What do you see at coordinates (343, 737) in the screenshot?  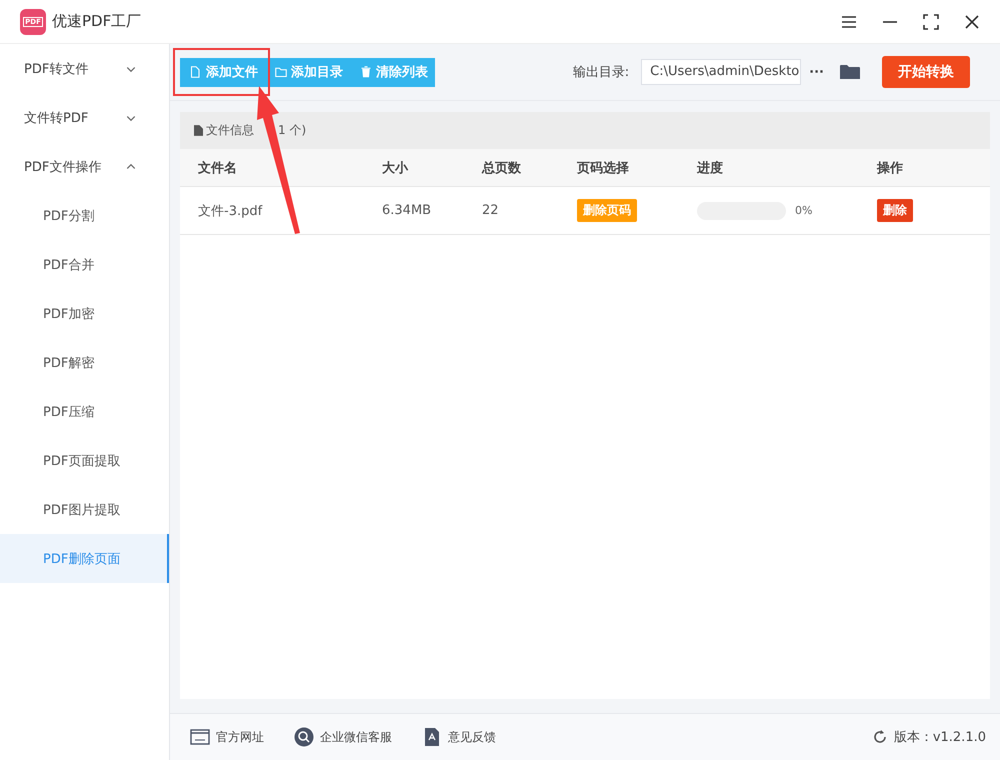 I see `footer-link: 企业微信客服` at bounding box center [343, 737].